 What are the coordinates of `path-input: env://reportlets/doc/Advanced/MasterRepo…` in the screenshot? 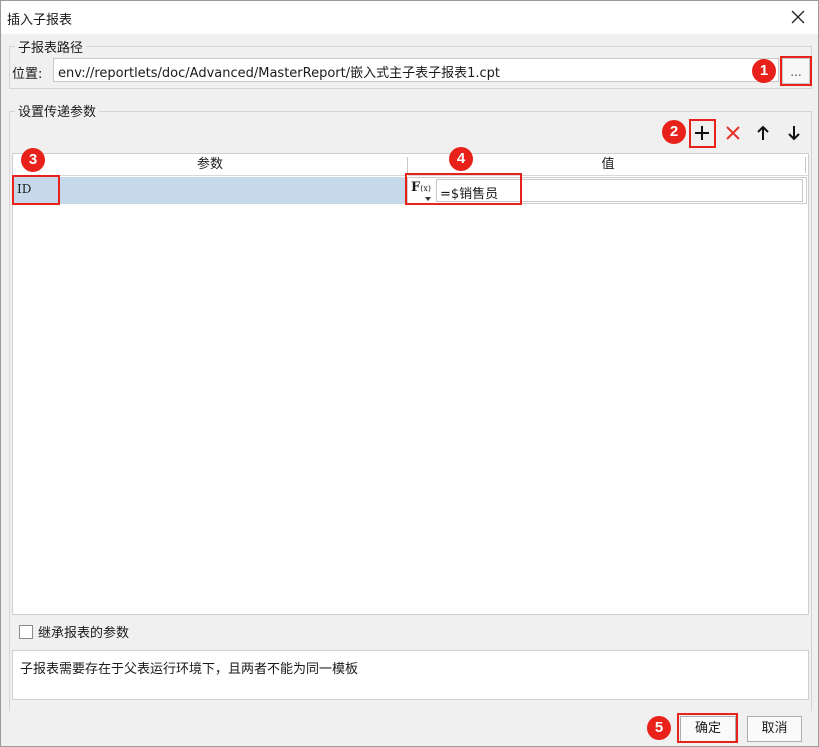 It's located at (416, 70).